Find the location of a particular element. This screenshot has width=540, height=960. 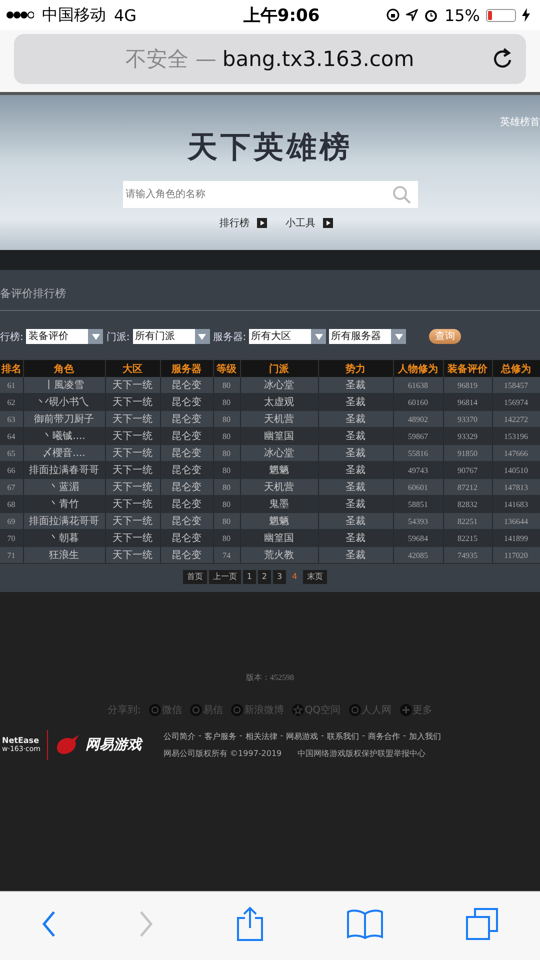

page-link: 末页 is located at coordinates (315, 577).